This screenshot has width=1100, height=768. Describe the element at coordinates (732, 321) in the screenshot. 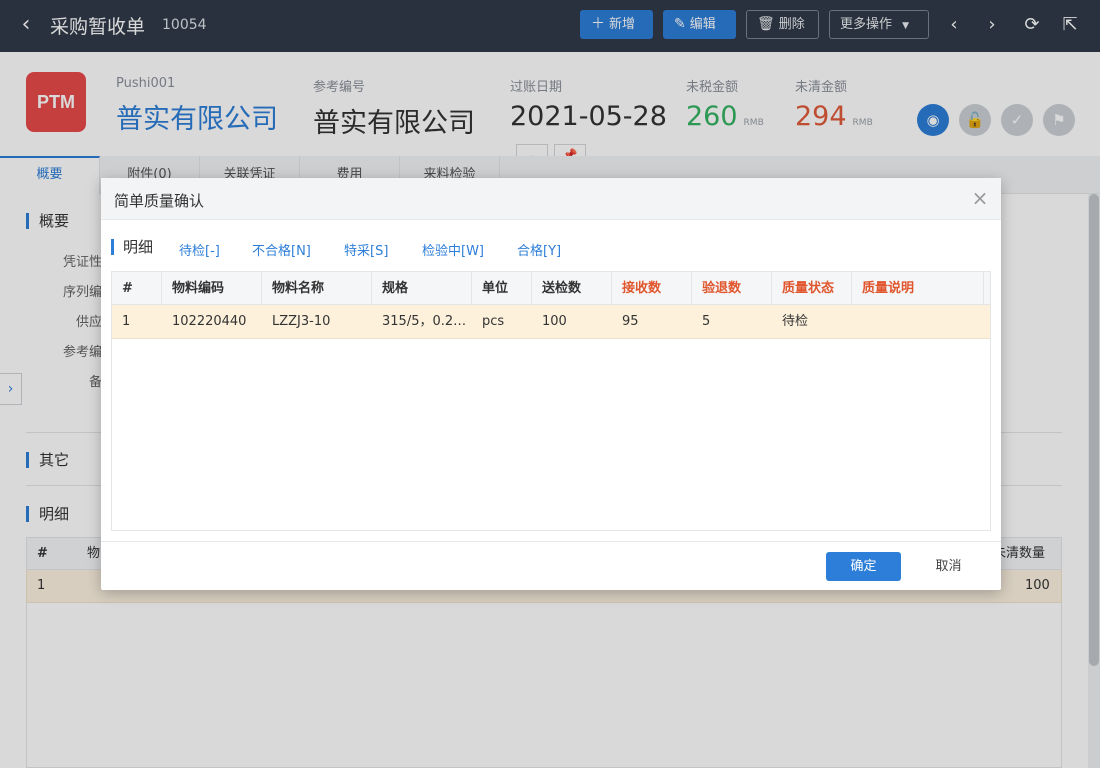

I see `cell-reject-qty: 5` at that location.